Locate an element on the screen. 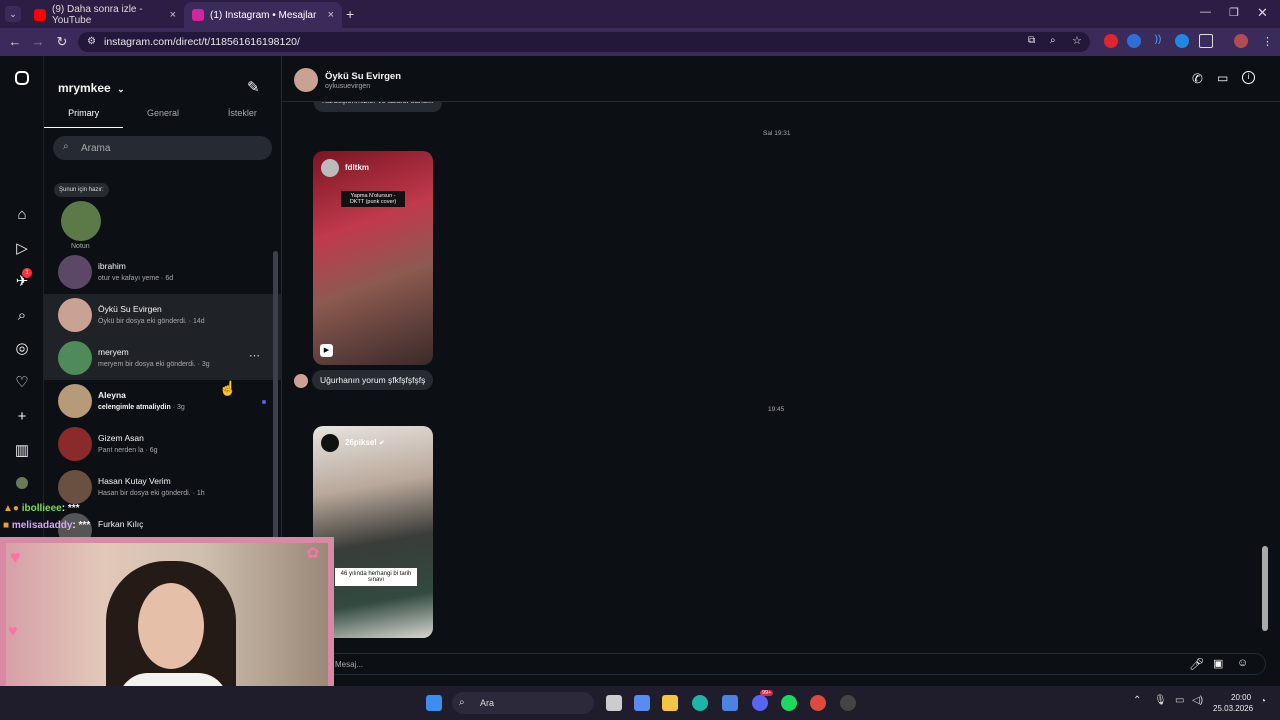 Image resolution: width=1280 pixels, height=720 pixels. phone-icon: ✆ is located at coordinates (1197, 79).